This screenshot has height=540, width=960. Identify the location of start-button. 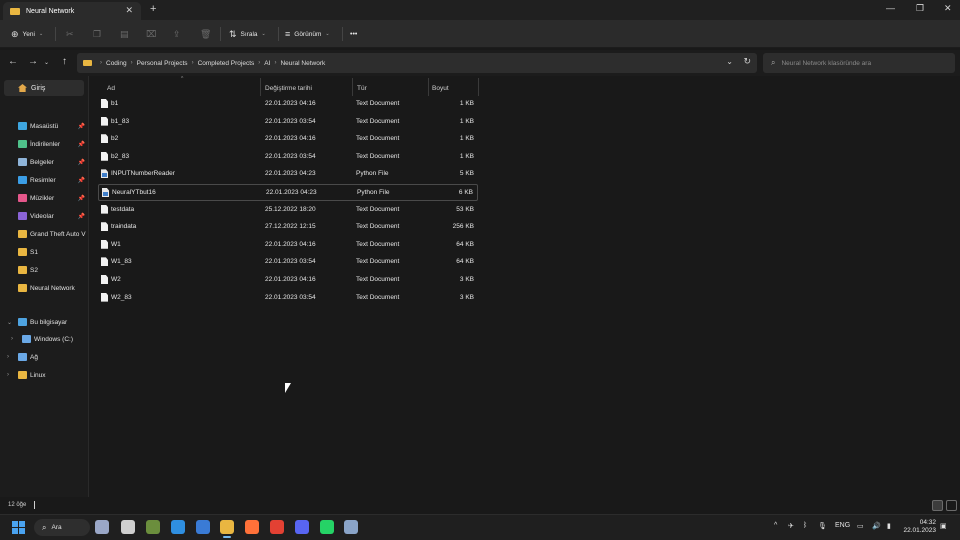
(18, 527).